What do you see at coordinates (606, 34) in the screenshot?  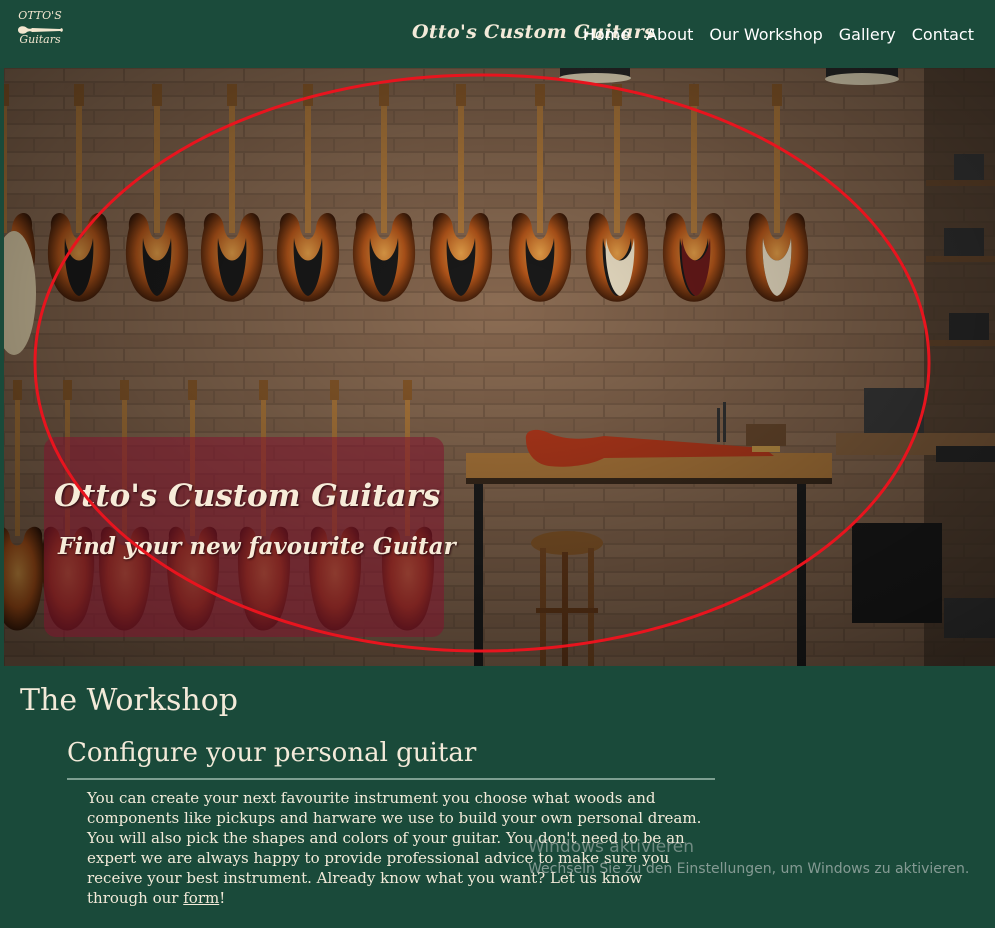 I see `nav-home-link: Home` at bounding box center [606, 34].